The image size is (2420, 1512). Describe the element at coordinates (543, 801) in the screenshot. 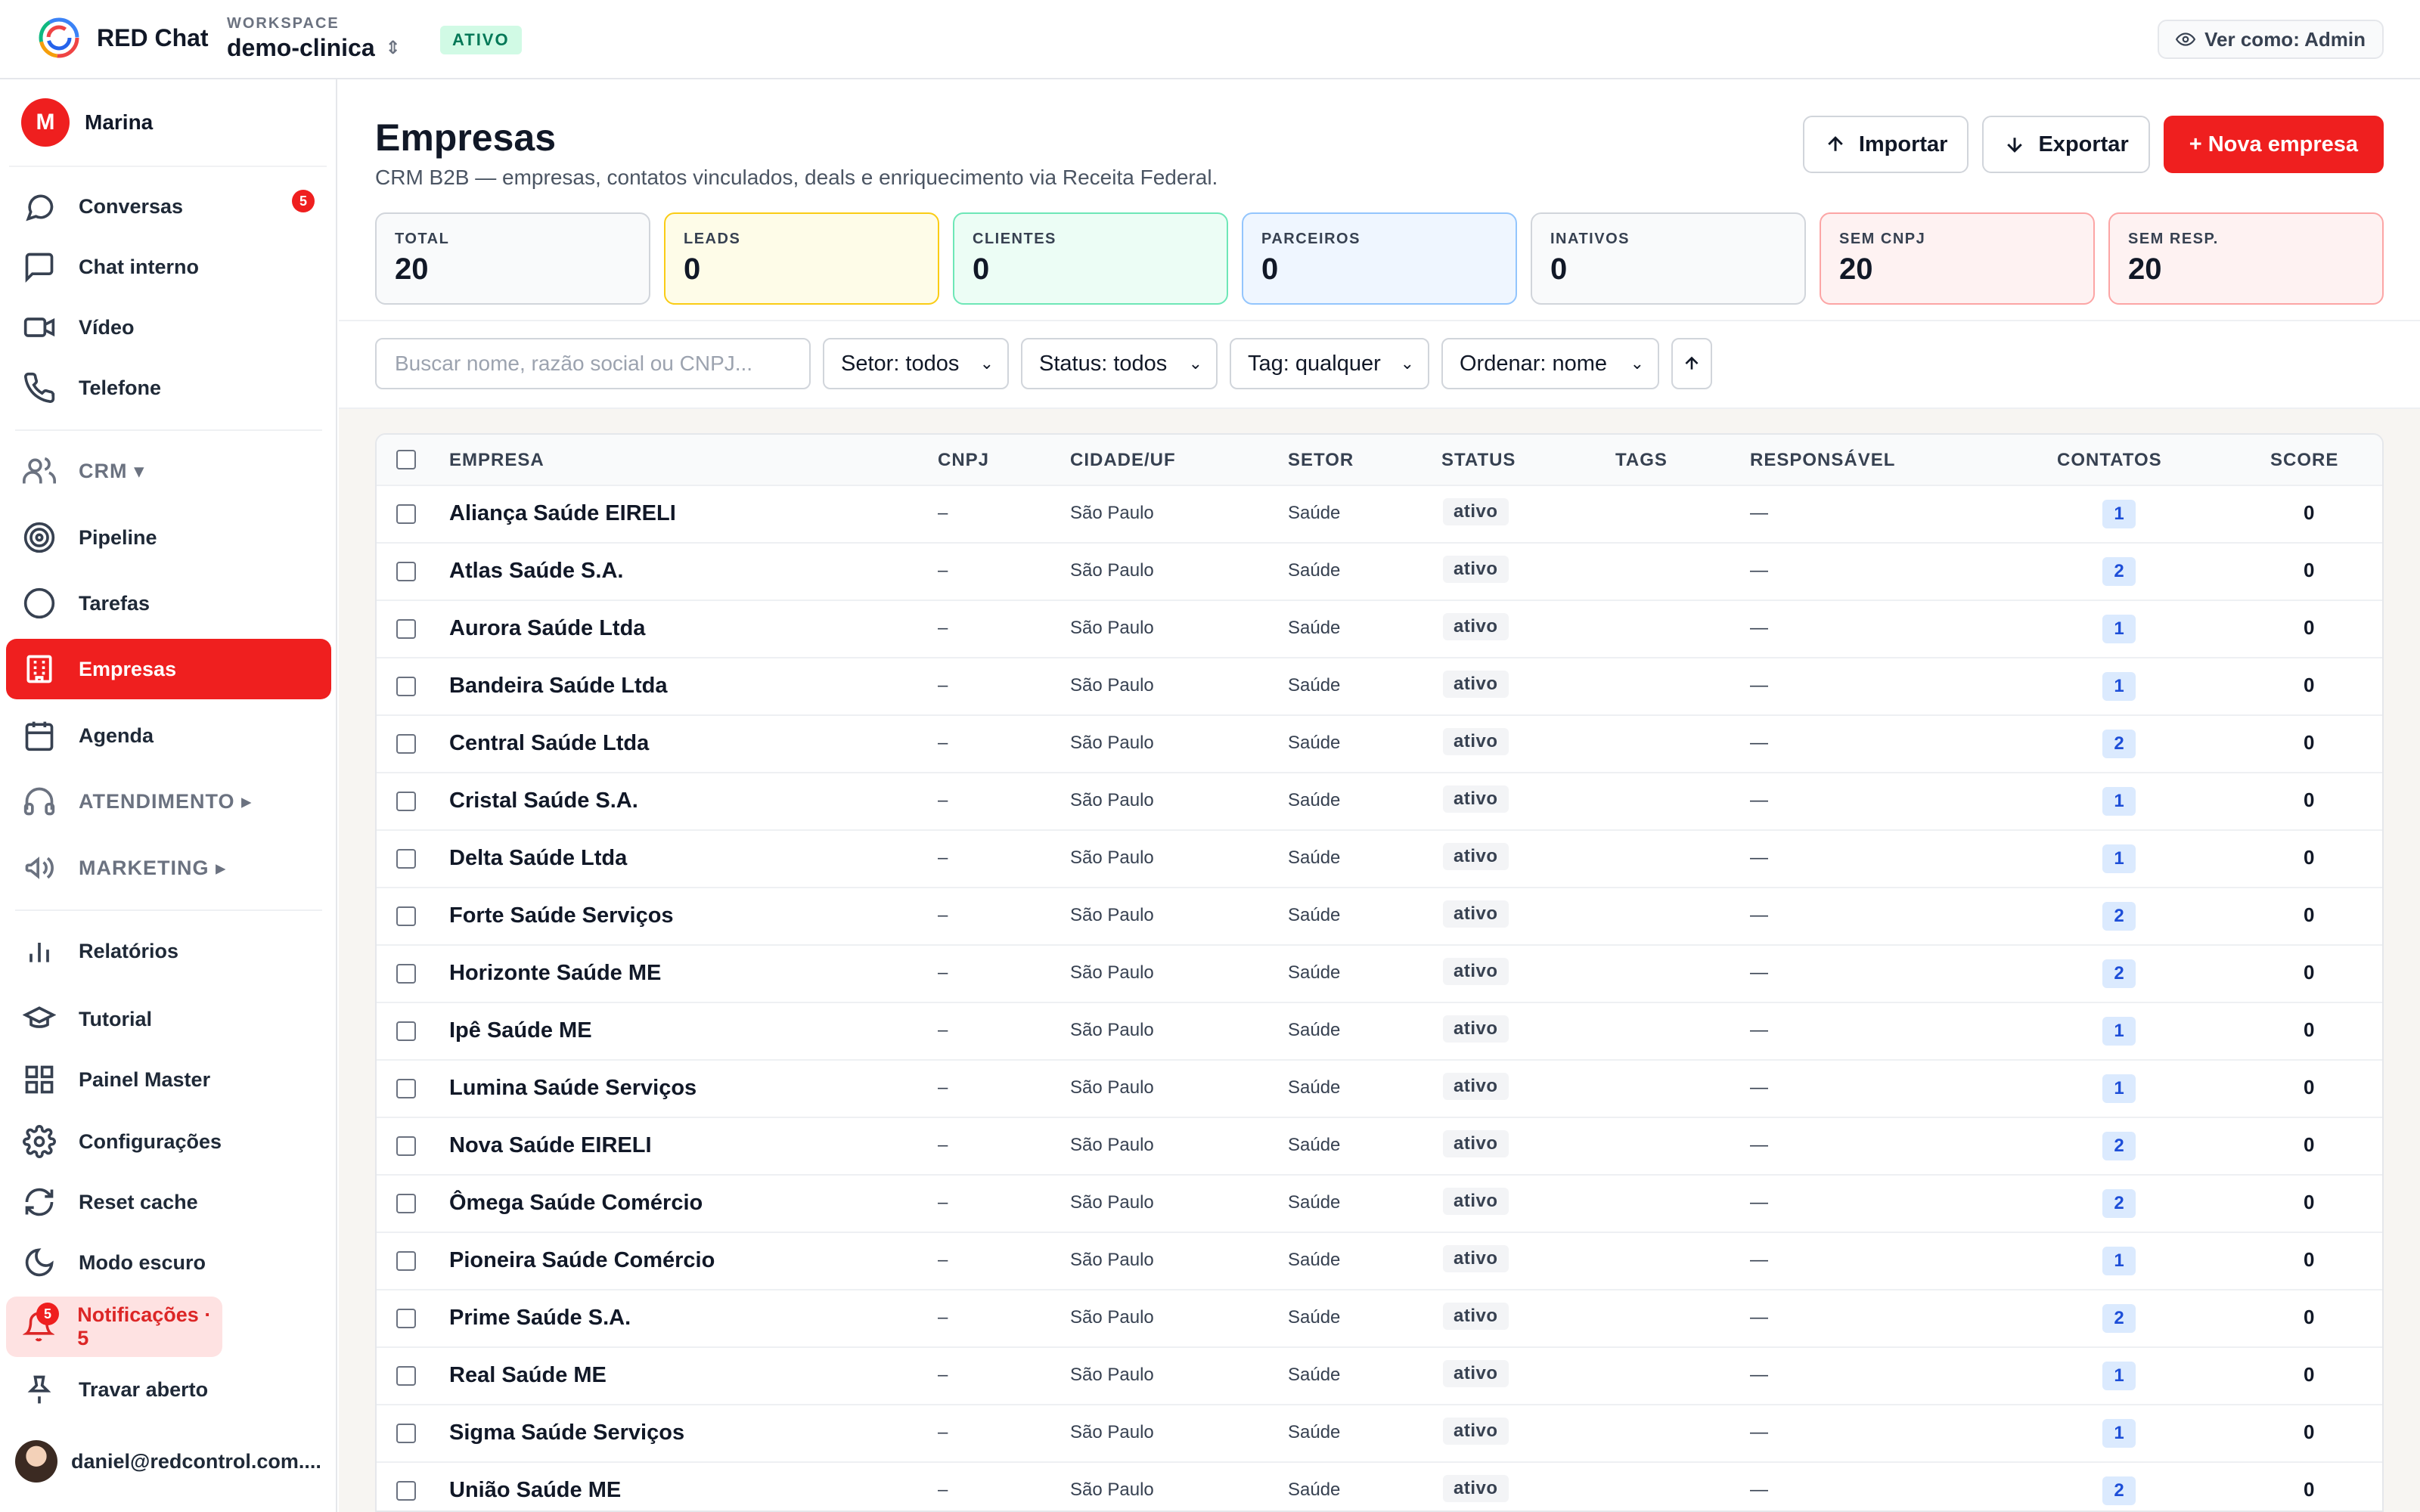

I see `company-name: Cristal Saúde S.A.` at that location.